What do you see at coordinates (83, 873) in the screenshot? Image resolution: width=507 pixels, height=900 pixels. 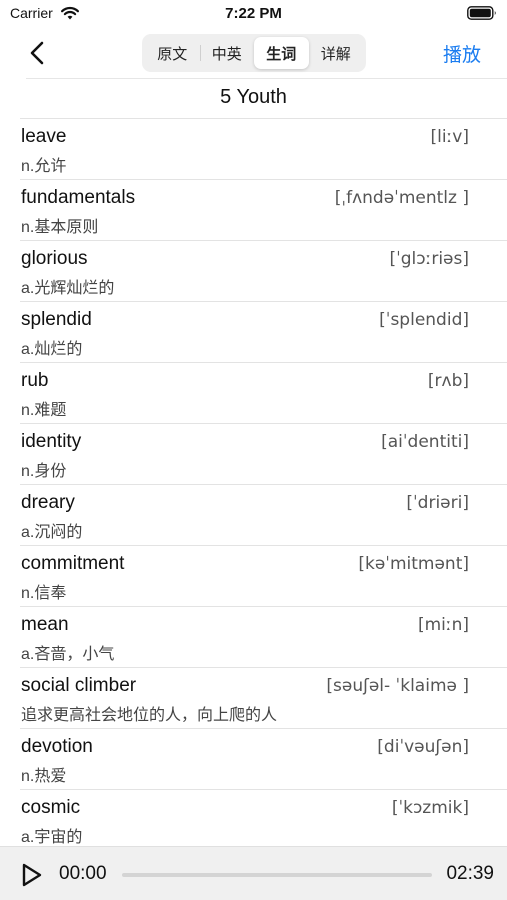 I see `current-time: 00:00` at bounding box center [83, 873].